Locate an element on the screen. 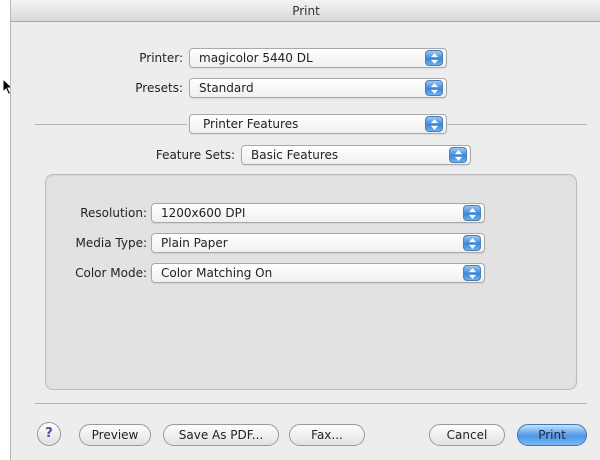 The image size is (600, 460). presets-label: Presets: is located at coordinates (159, 88).